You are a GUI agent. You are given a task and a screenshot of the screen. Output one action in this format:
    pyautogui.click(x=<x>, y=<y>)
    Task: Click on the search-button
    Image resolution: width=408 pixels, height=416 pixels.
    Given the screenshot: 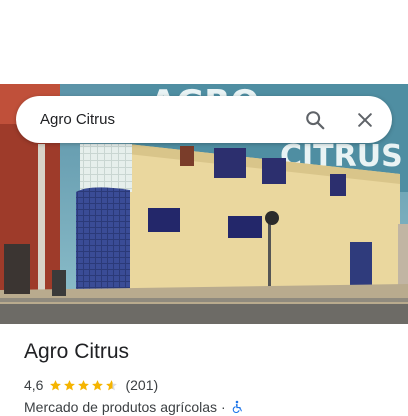 What is the action you would take?
    pyautogui.click(x=315, y=120)
    